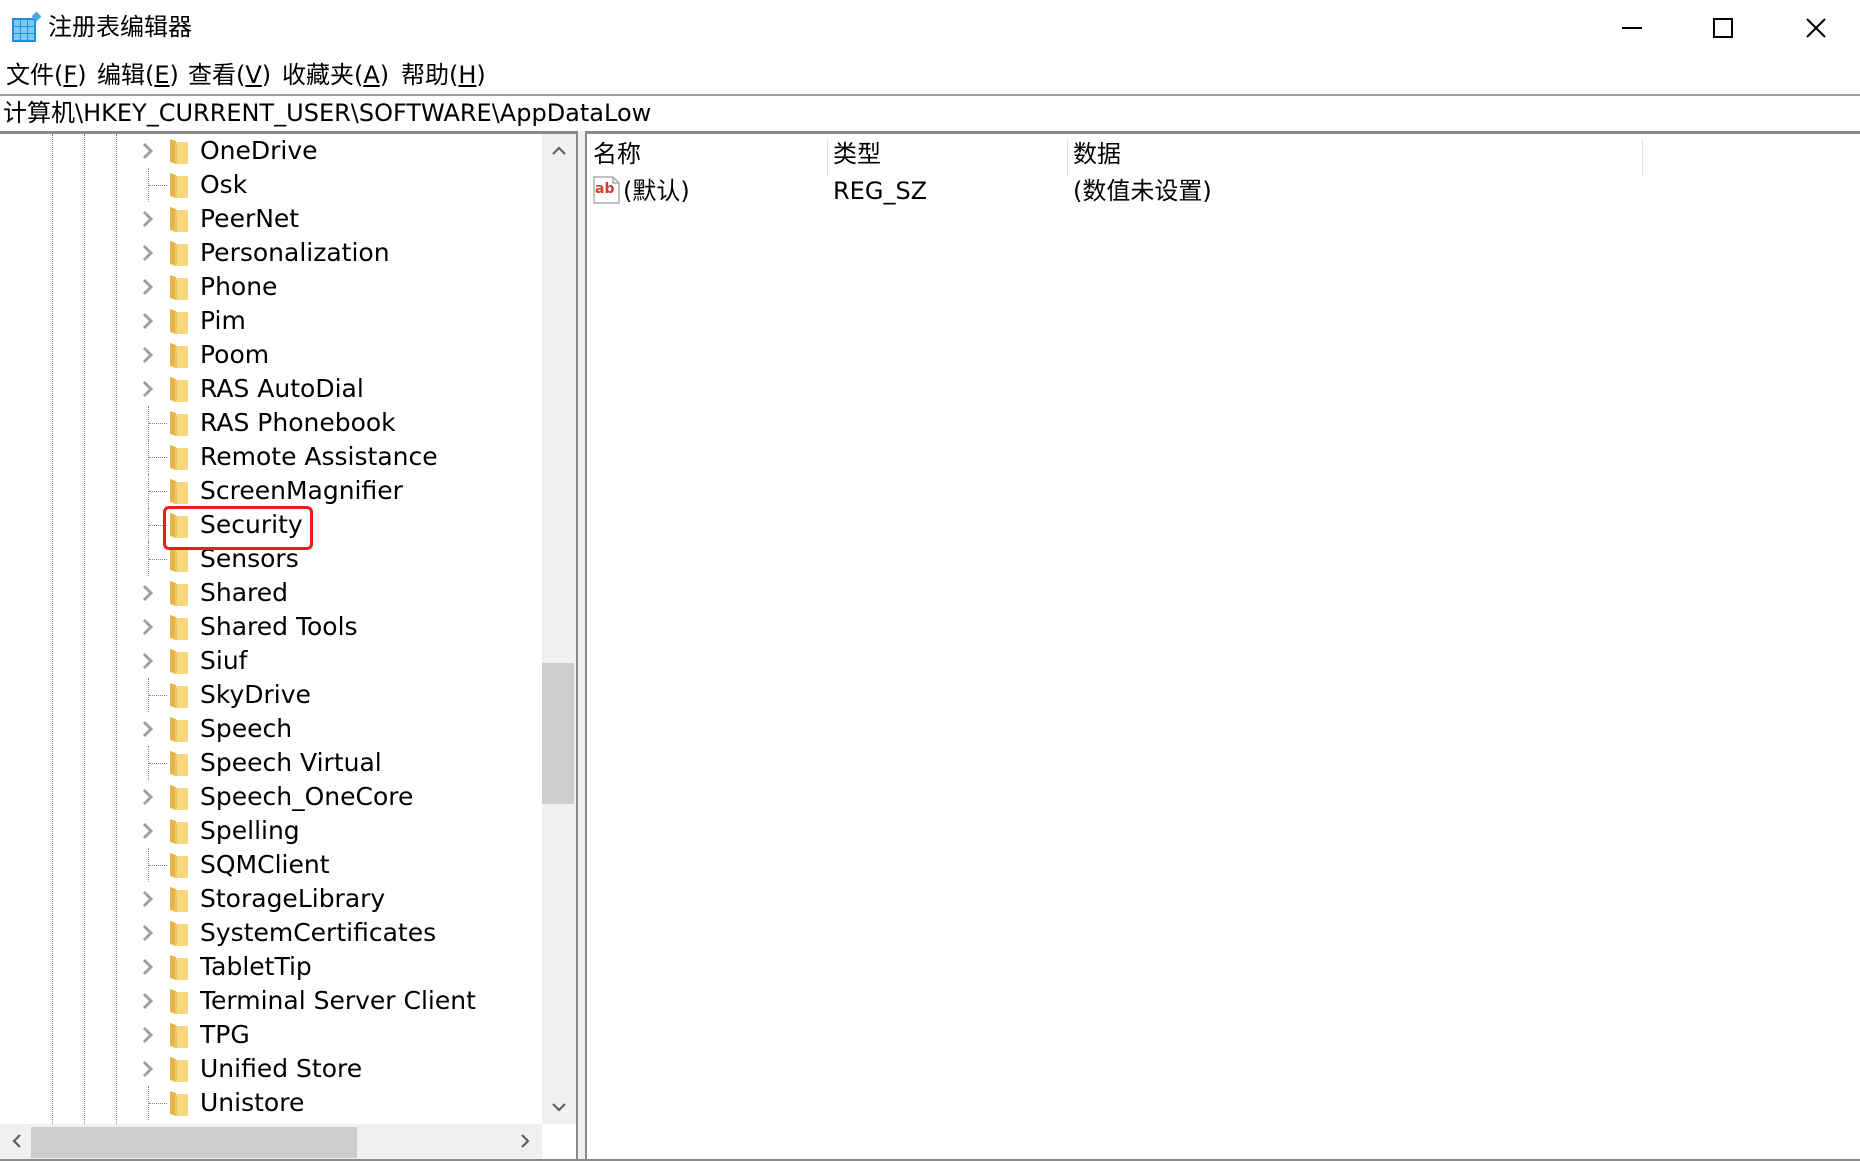 The height and width of the screenshot is (1161, 1860). Describe the element at coordinates (194, 1142) in the screenshot. I see `horizontal-scroll-thumb` at that location.